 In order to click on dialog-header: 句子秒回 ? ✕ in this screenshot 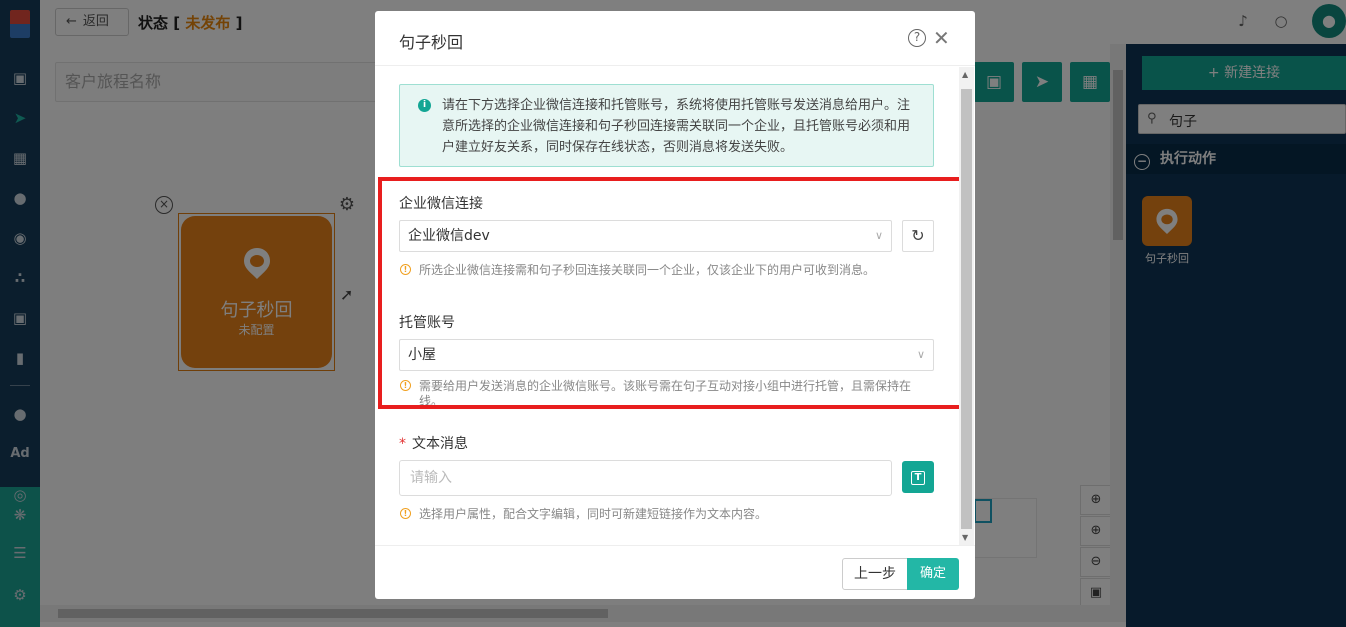, I will do `click(675, 38)`.